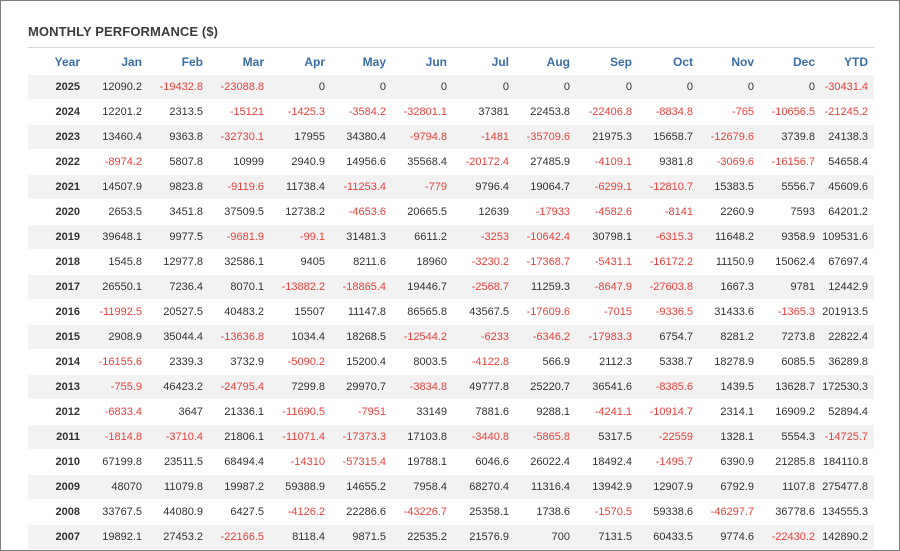 This screenshot has height=551, width=900. What do you see at coordinates (847, 87) in the screenshot?
I see `ytd-cell: -30431.4` at bounding box center [847, 87].